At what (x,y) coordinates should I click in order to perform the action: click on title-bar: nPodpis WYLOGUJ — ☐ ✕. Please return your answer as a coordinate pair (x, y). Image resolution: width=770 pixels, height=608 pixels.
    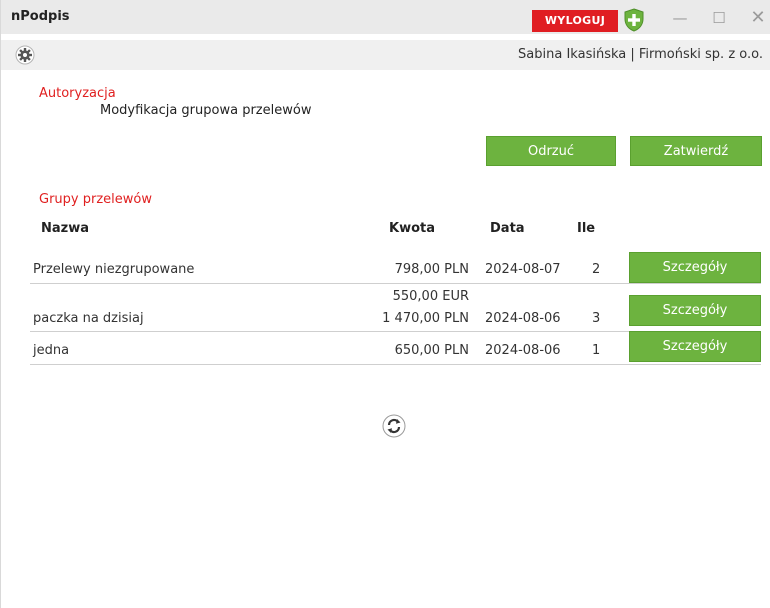
    Looking at the image, I should click on (385, 17).